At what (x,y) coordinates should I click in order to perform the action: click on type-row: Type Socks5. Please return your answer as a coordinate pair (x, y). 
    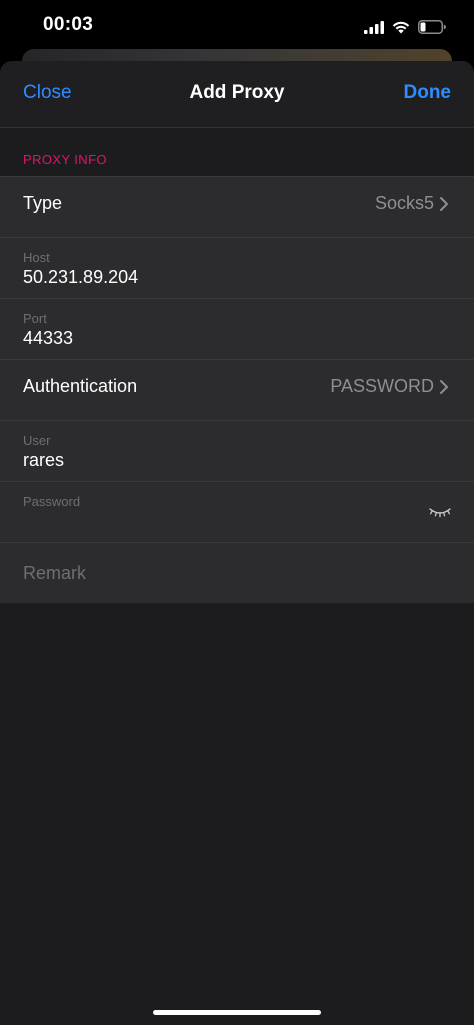
    Looking at the image, I should click on (237, 207).